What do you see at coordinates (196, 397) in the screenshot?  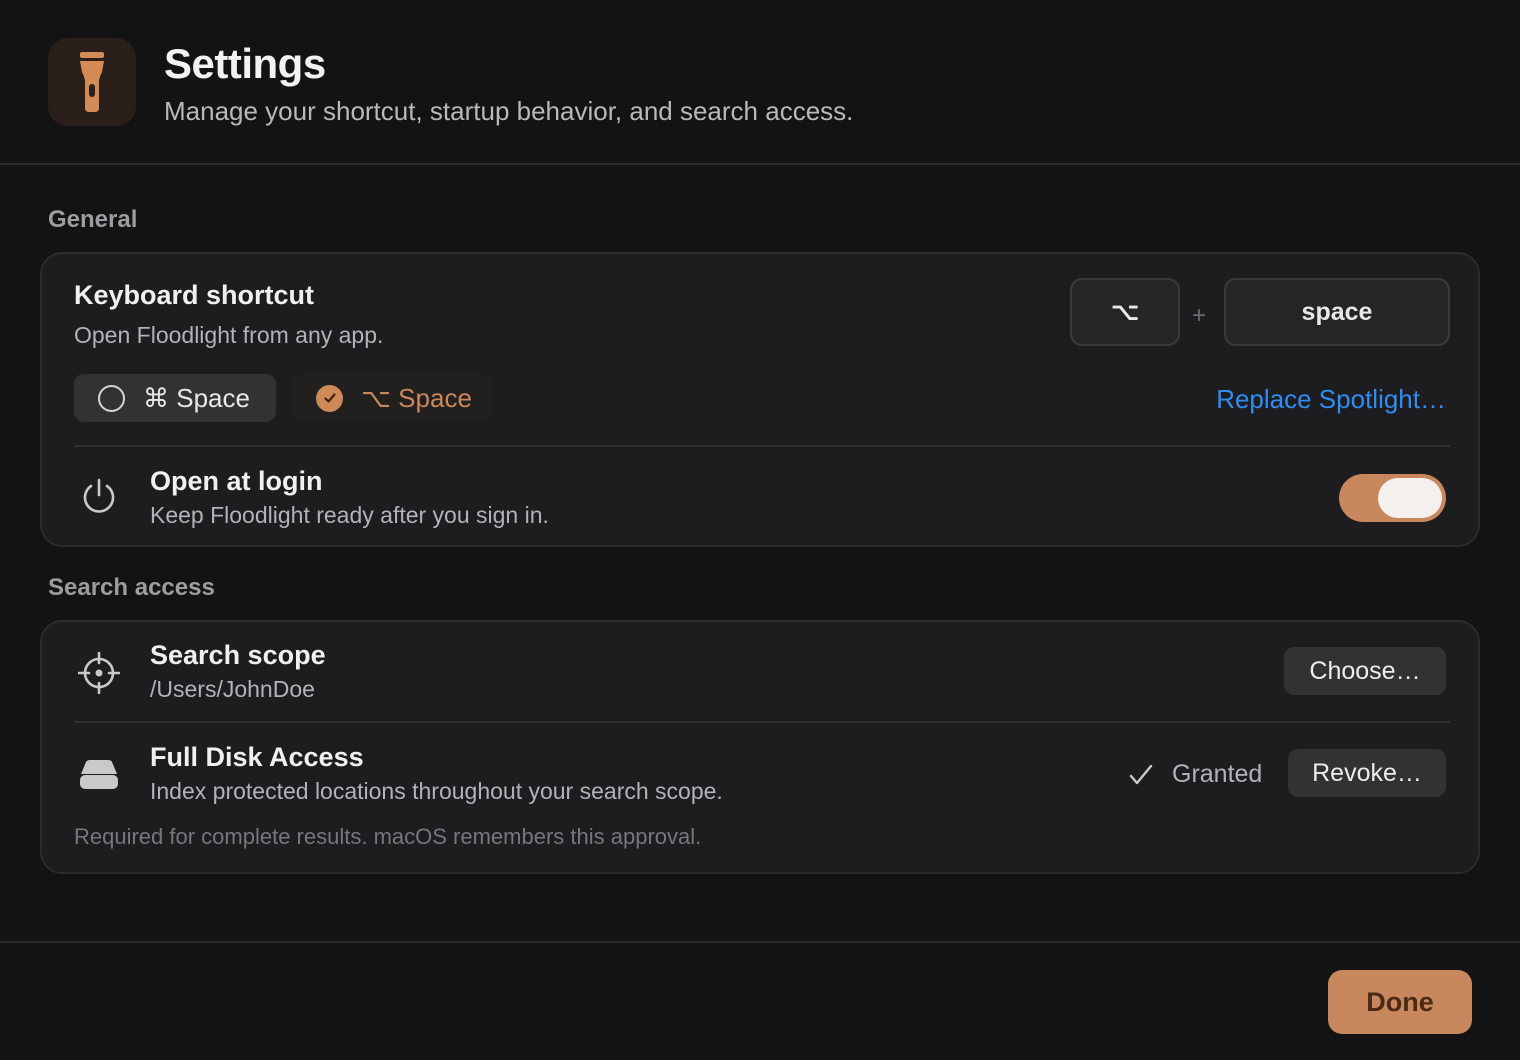 I see `shortcut-option-label: ⌘ Space` at bounding box center [196, 397].